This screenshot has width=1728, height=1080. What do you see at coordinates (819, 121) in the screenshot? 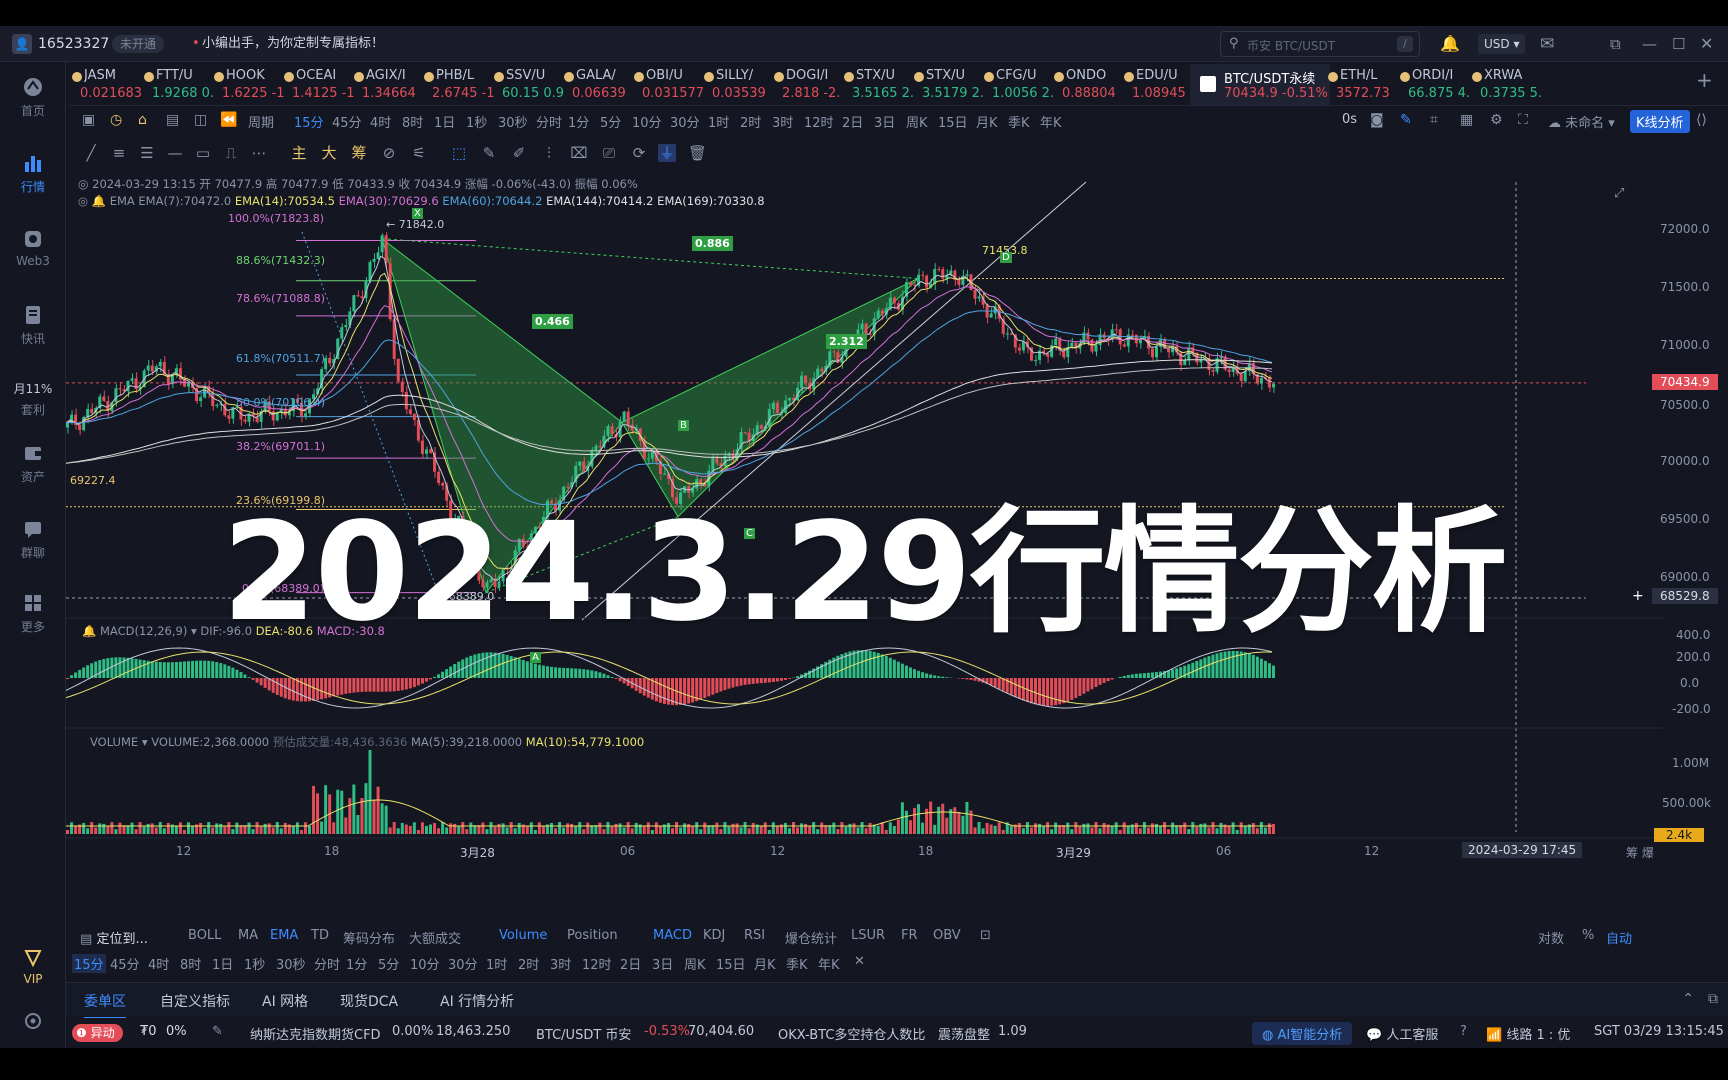
I see `period-option: 12时` at bounding box center [819, 121].